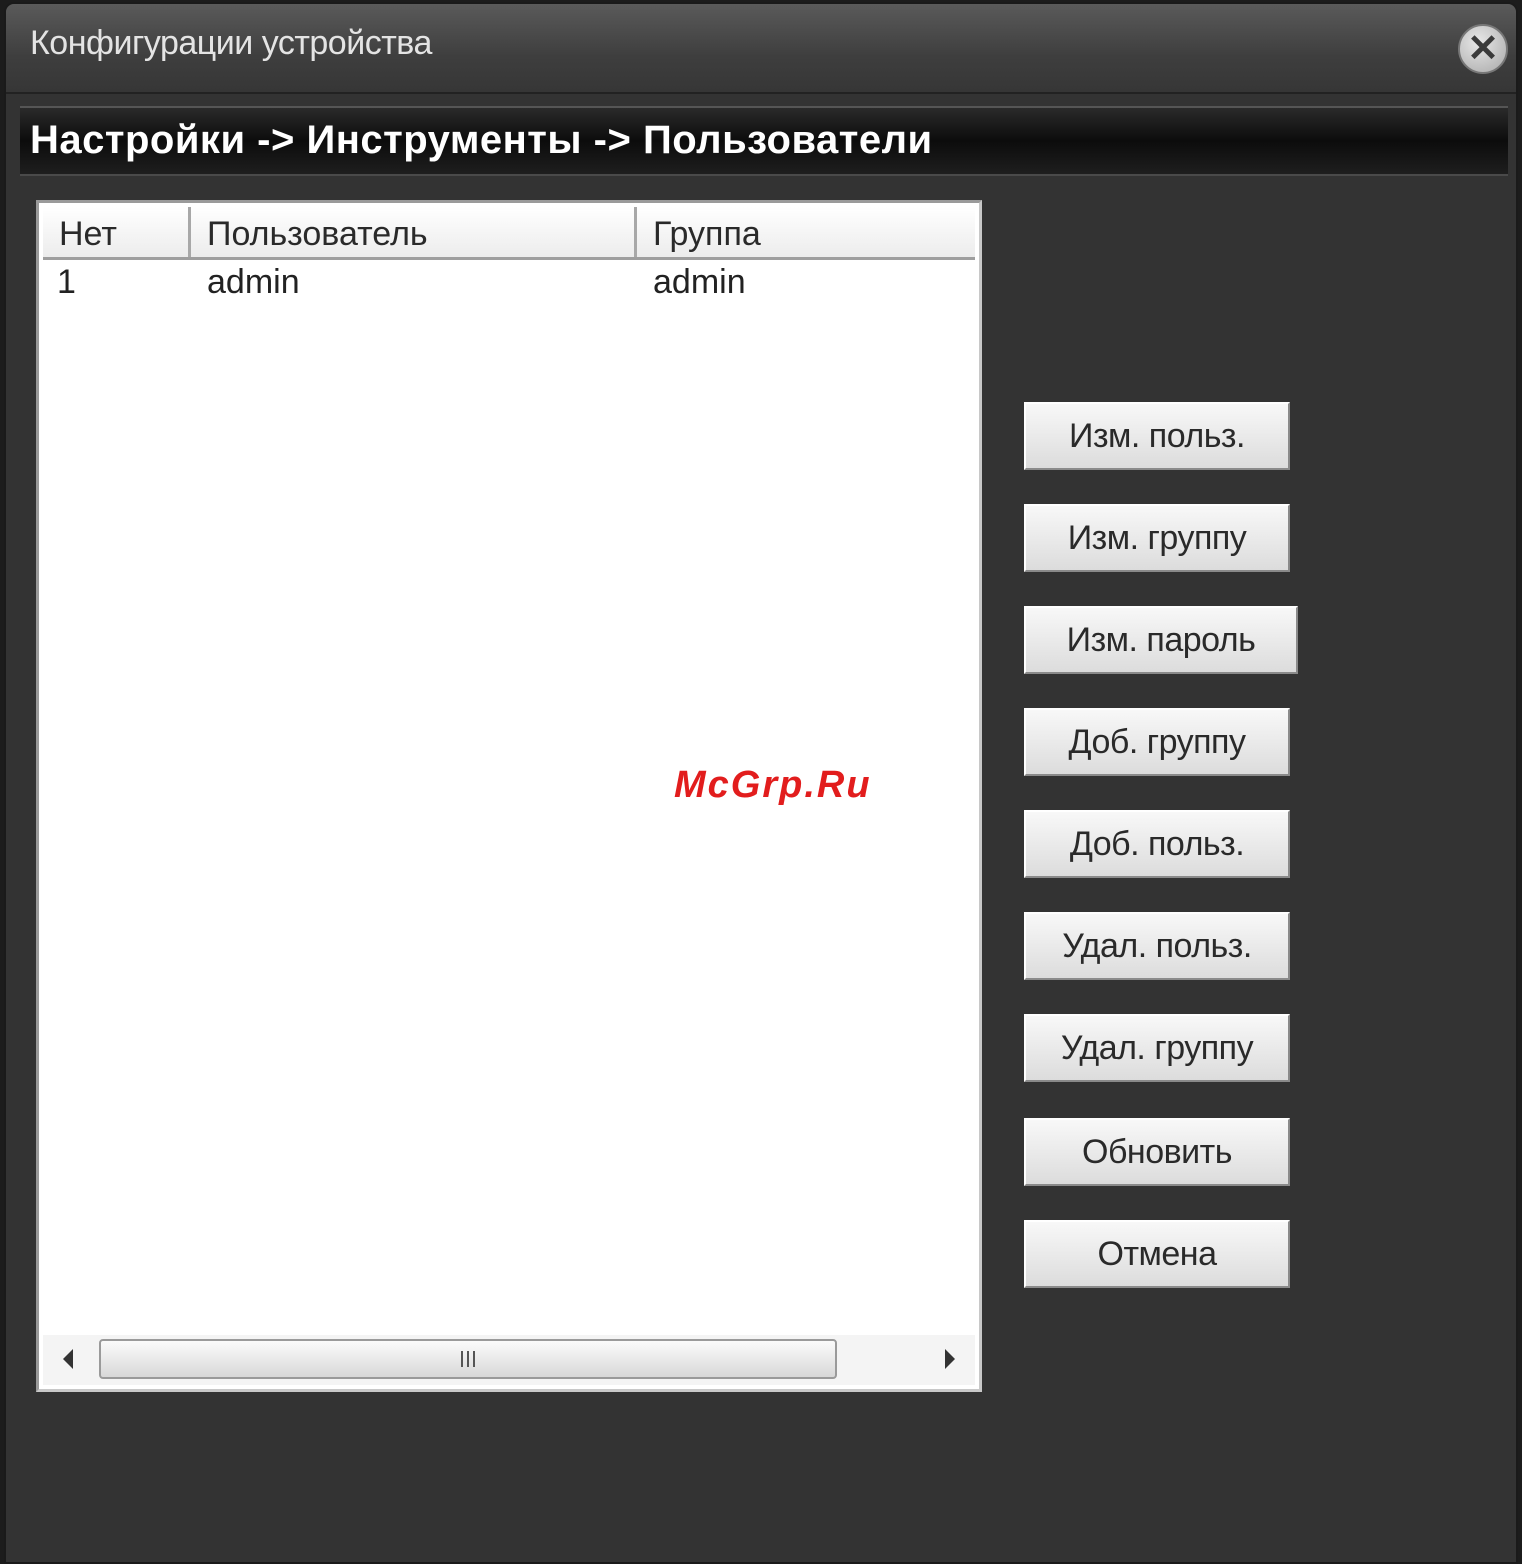 This screenshot has width=1522, height=1564. What do you see at coordinates (1157, 1152) in the screenshot?
I see `refresh-button: Обновить` at bounding box center [1157, 1152].